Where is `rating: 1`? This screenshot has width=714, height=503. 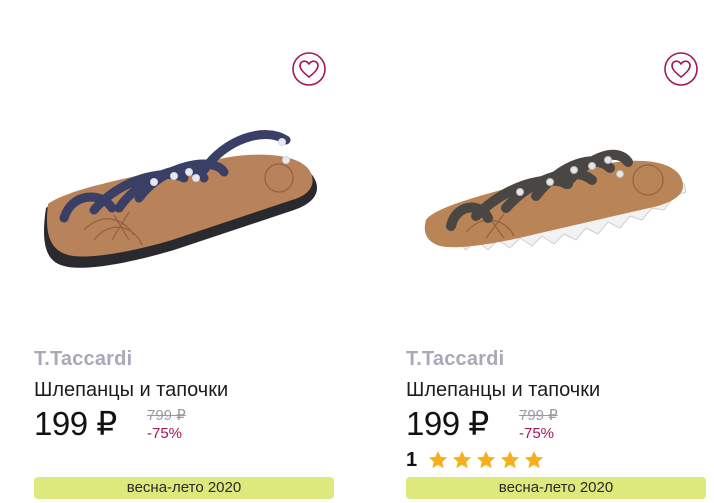
rating: 1 is located at coordinates (475, 460).